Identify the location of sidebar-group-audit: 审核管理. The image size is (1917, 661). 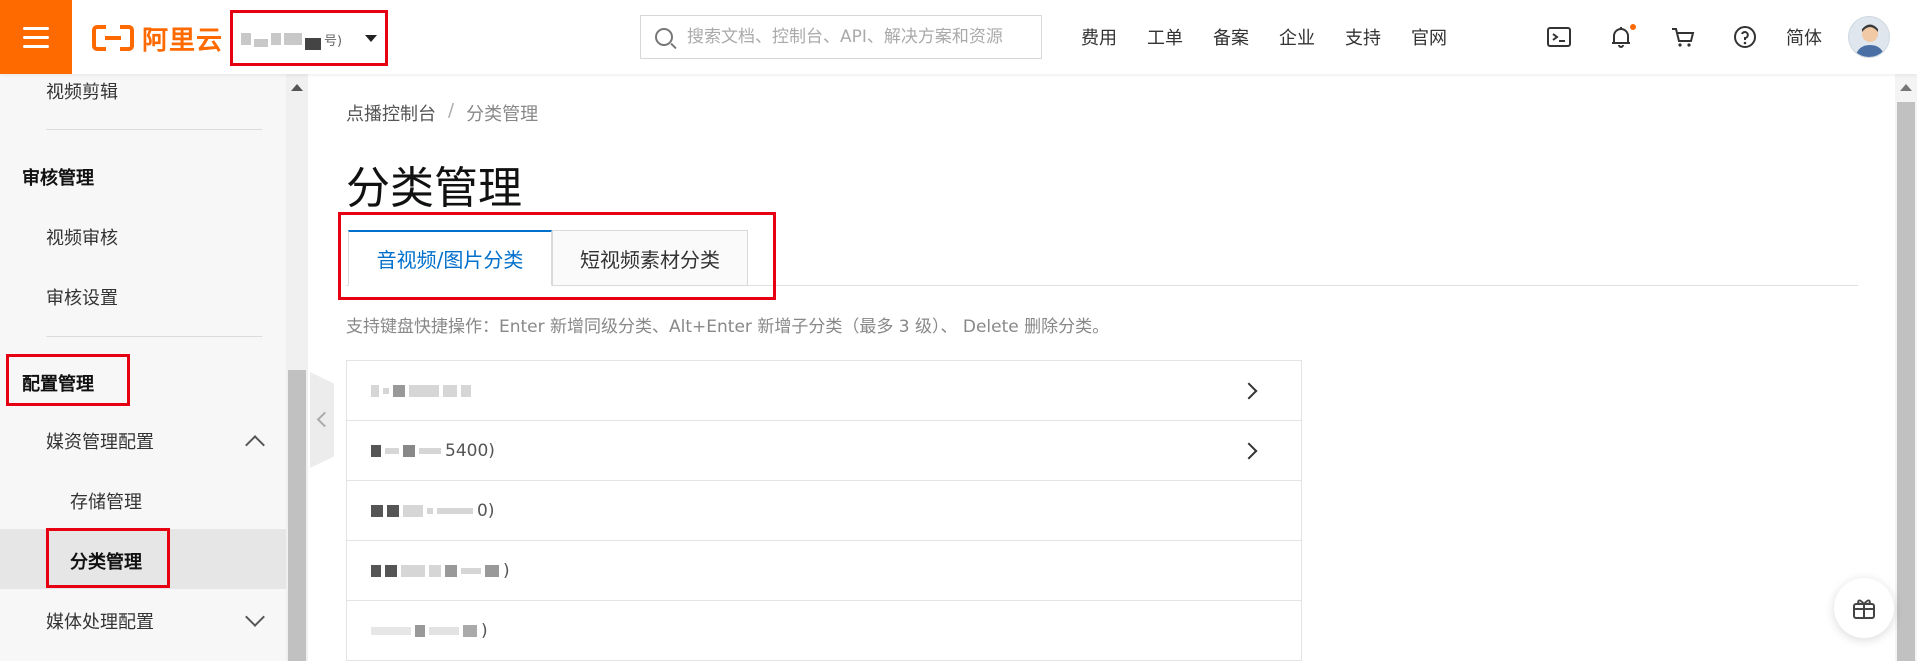
(58, 178).